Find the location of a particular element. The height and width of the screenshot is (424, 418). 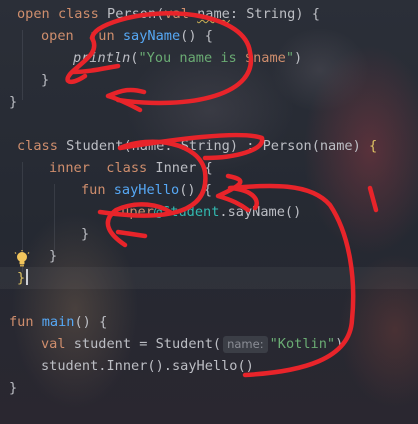

function-name: sayName is located at coordinates (151, 36).